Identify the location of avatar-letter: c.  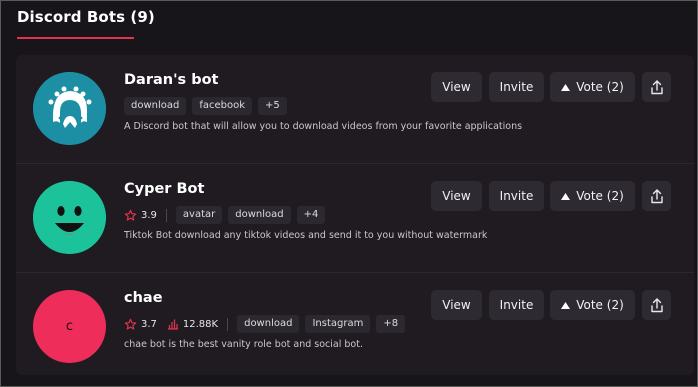
(69, 326).